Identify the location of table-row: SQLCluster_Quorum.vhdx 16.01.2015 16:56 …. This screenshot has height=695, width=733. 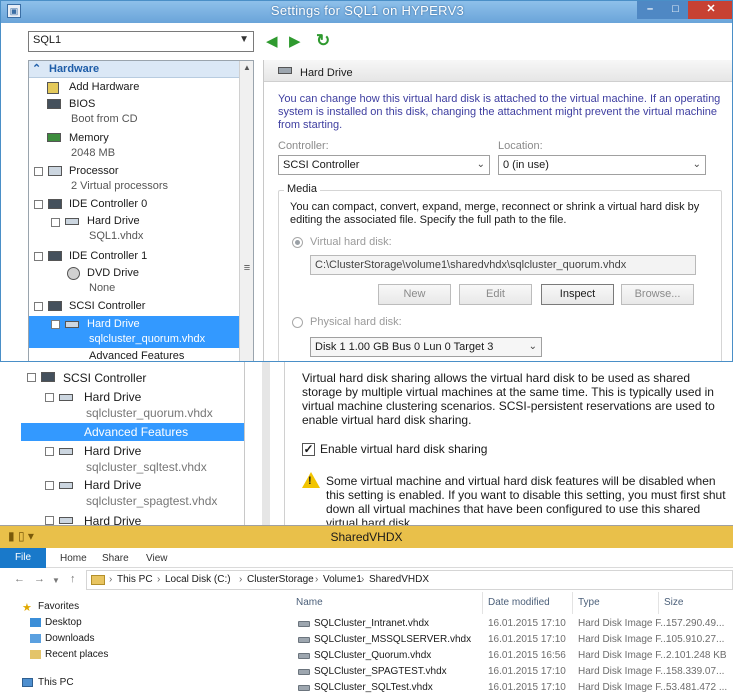
(511, 656).